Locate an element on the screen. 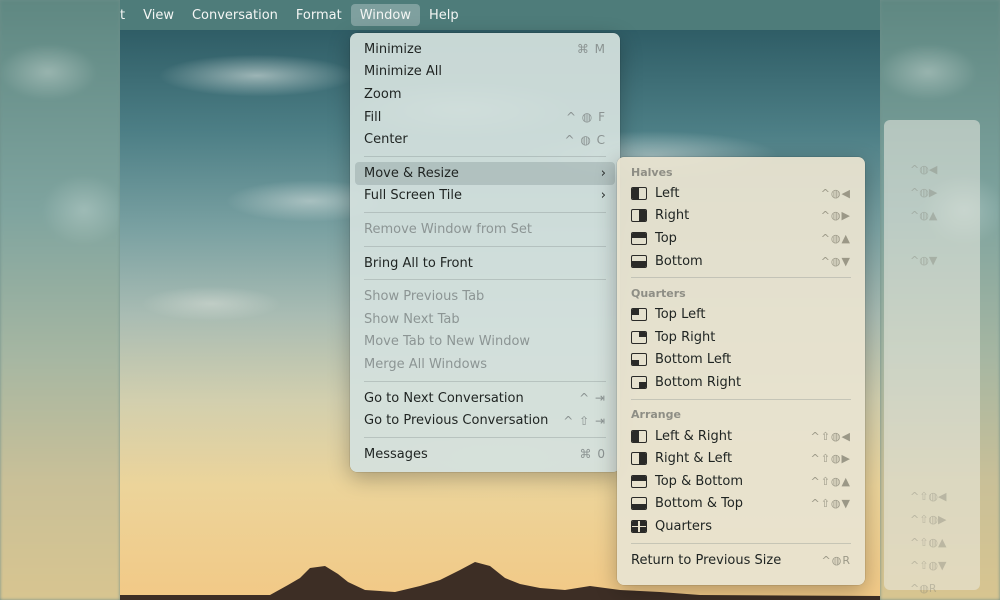  menu-item-label: Top is located at coordinates (666, 238).